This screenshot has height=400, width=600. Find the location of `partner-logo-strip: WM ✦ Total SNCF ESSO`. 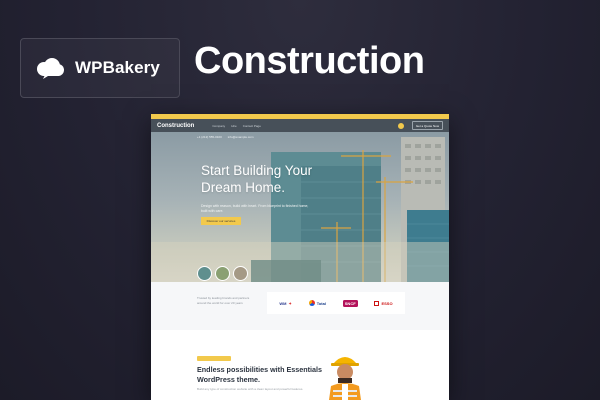

partner-logo-strip: WM ✦ Total SNCF ESSO is located at coordinates (336, 303).